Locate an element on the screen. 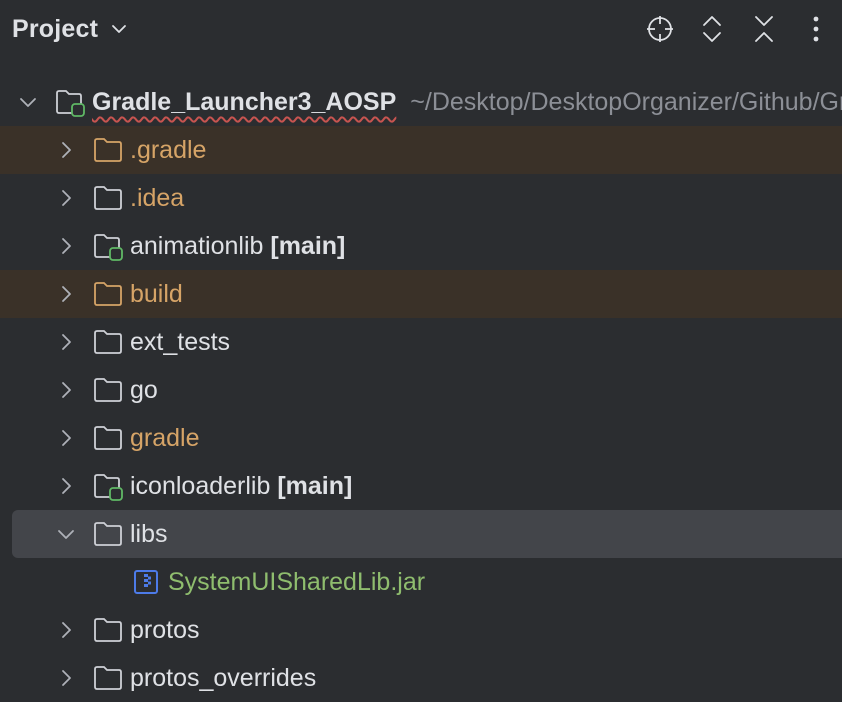 The height and width of the screenshot is (702, 842). tree-item-label: protos is located at coordinates (165, 630).